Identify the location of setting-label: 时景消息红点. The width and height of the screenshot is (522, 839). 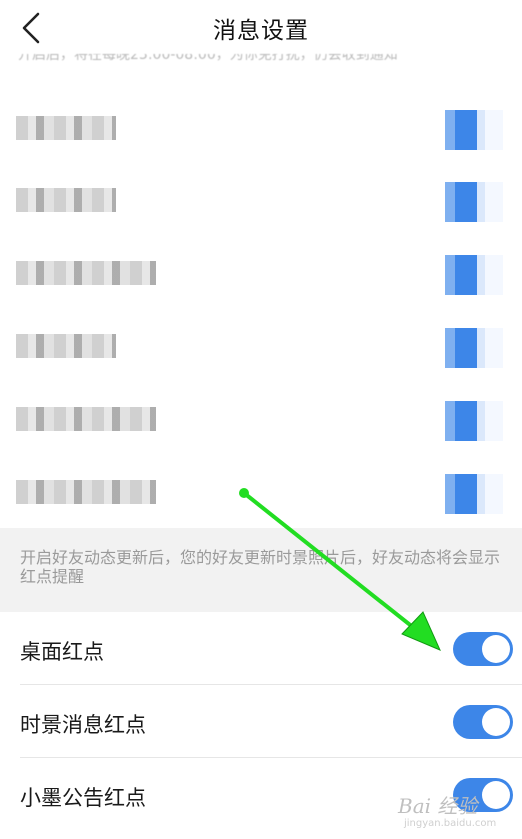
(83, 725).